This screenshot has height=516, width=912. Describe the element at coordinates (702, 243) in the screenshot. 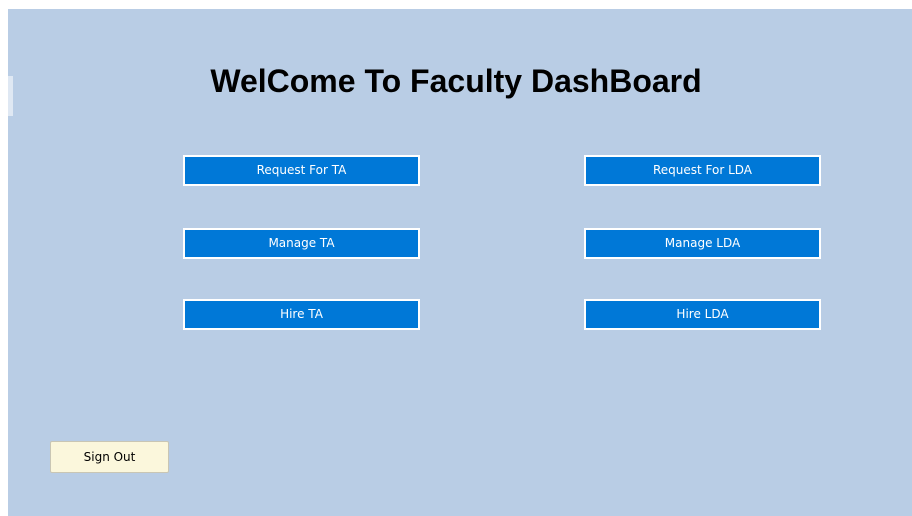

I see `manage-lda-button: Manage LDA` at that location.